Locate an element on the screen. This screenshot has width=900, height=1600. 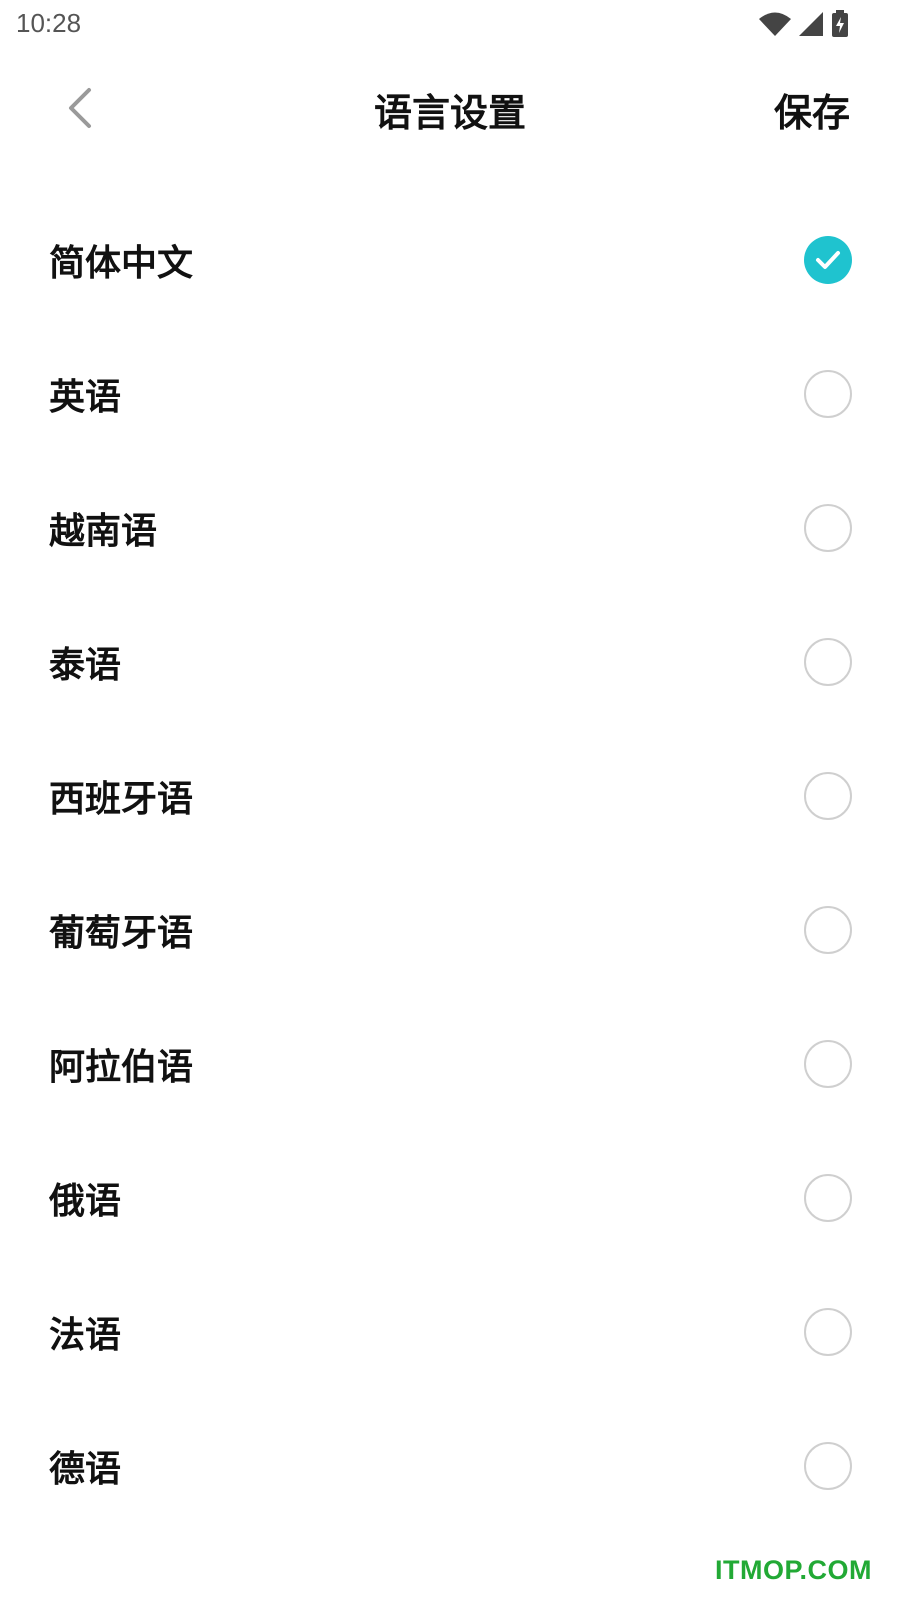
page-title: 语言设置 is located at coordinates (449, 113).